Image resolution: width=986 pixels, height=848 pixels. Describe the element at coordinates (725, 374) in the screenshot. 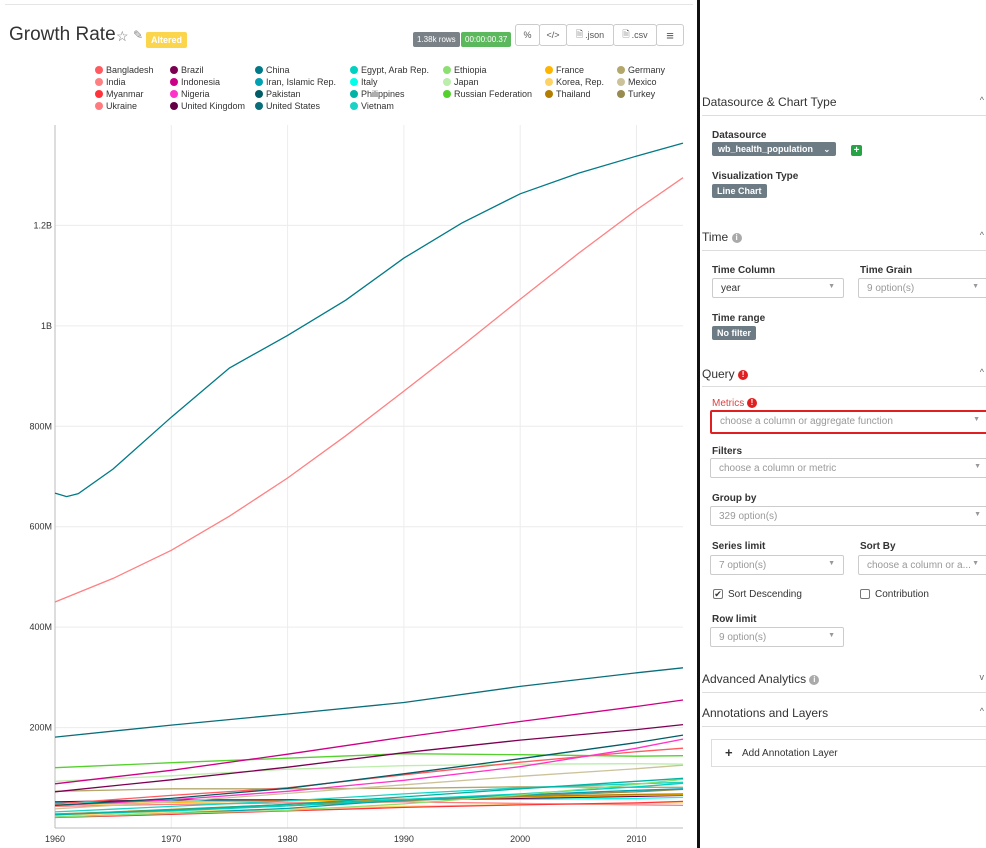

I see `section-query-title: Query !` at that location.